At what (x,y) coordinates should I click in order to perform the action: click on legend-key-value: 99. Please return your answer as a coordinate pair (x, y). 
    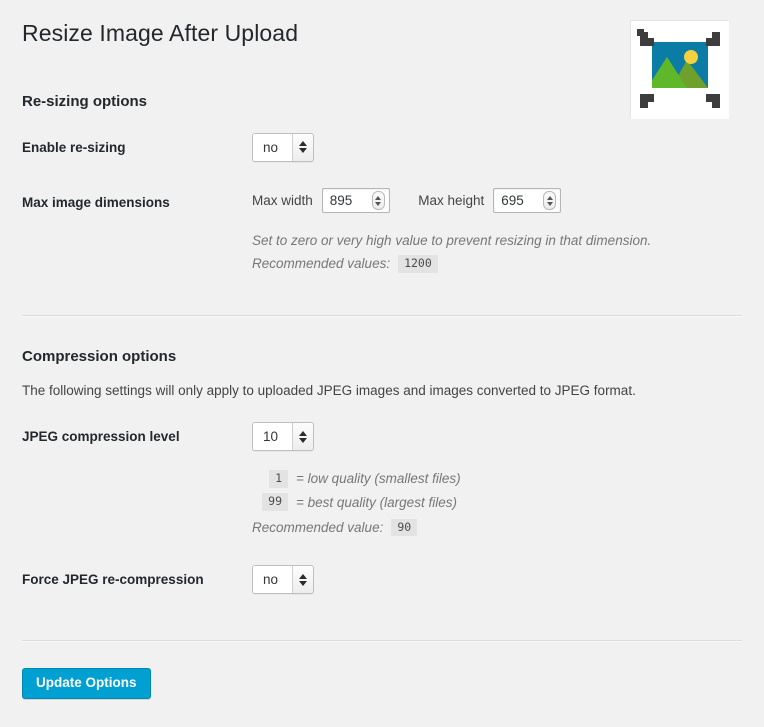
    Looking at the image, I should click on (275, 502).